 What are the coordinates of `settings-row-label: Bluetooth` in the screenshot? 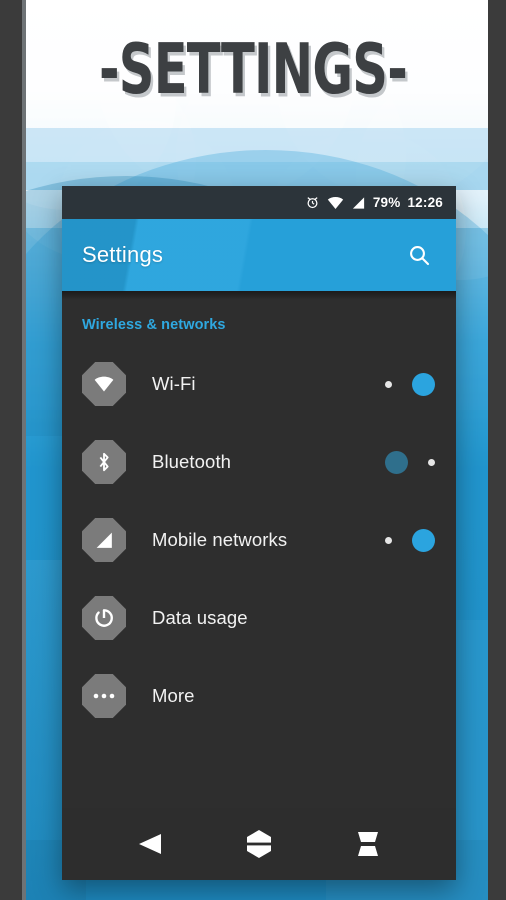 It's located at (192, 461).